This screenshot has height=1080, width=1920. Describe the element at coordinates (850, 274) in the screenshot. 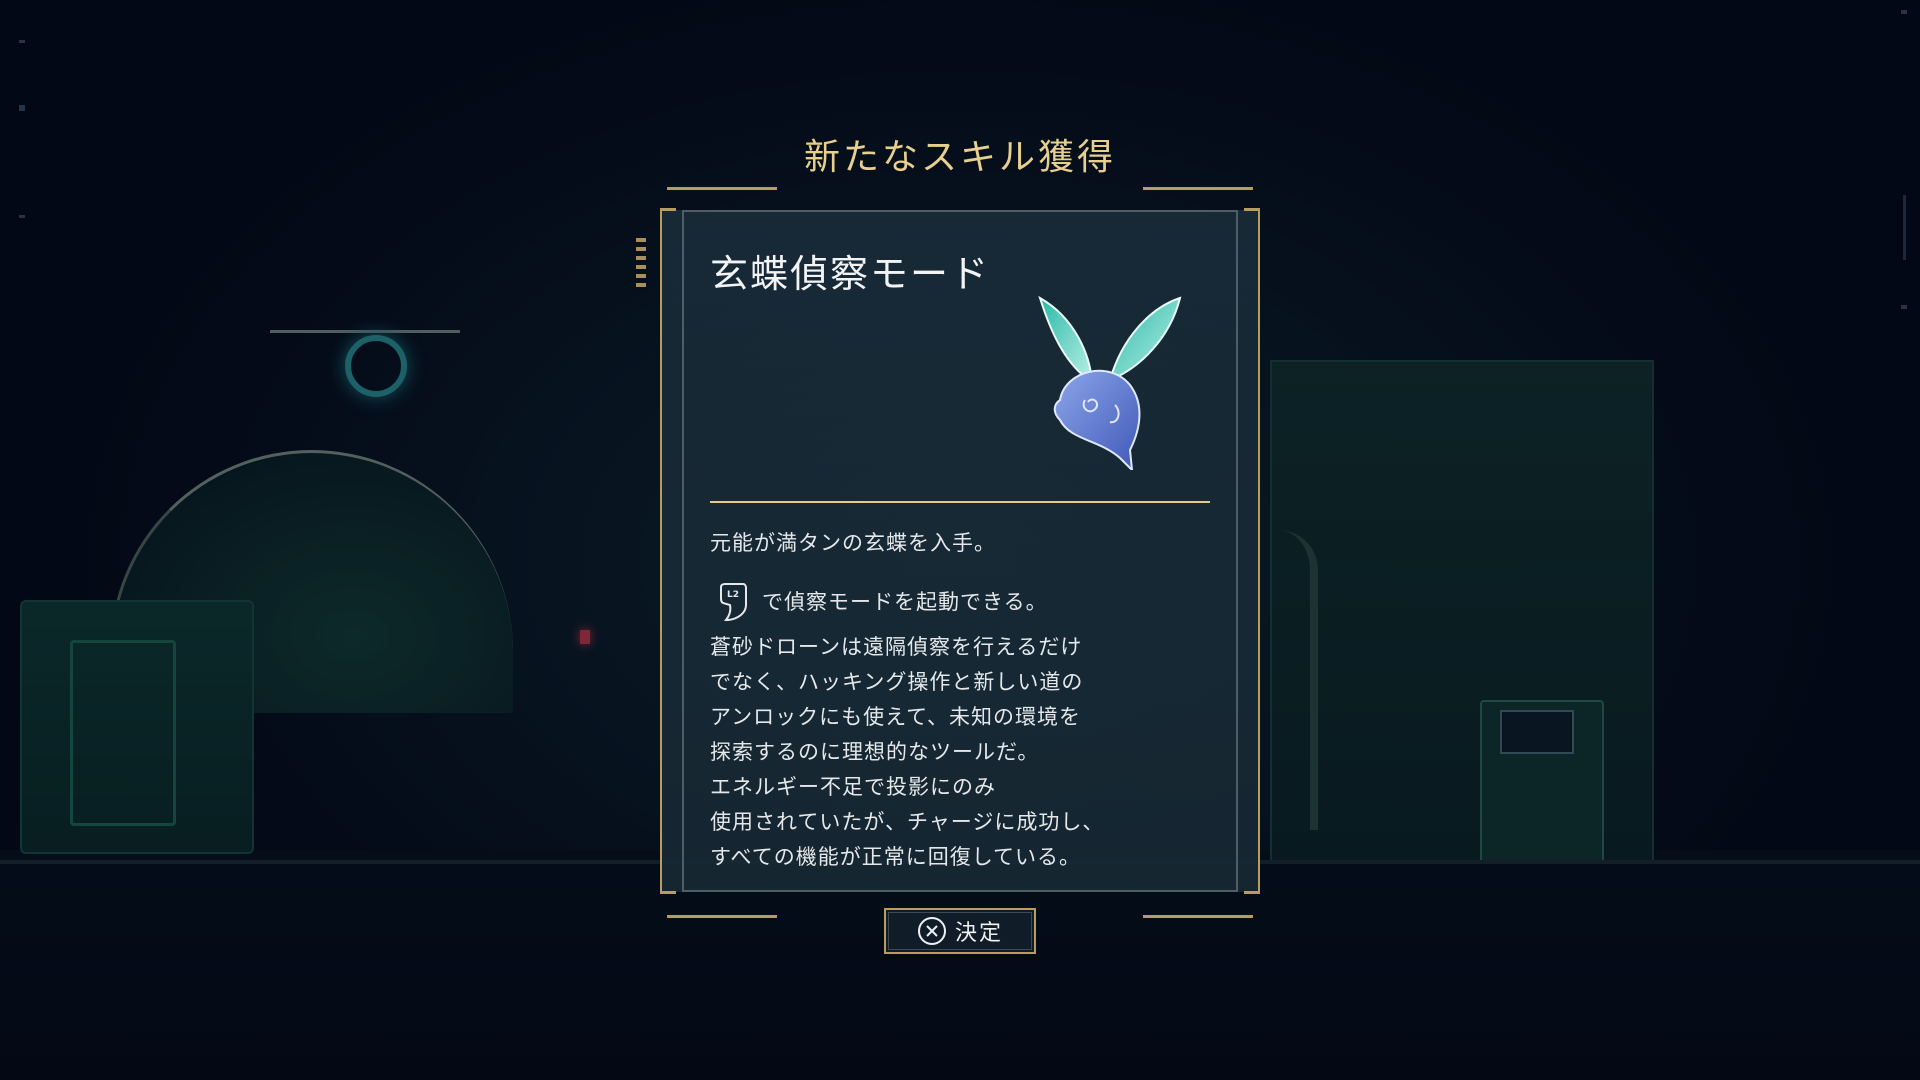

I see `skill-name: 玄蝶偵察モード` at that location.